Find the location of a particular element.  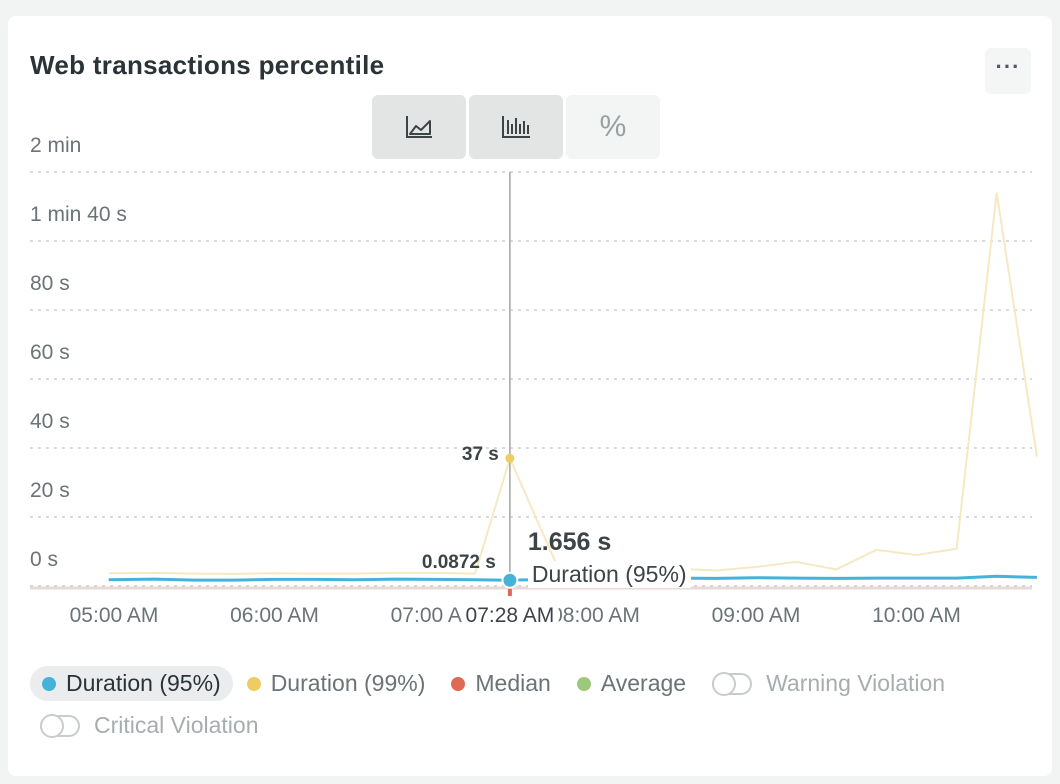

legend-item-median: Median is located at coordinates (501, 683).